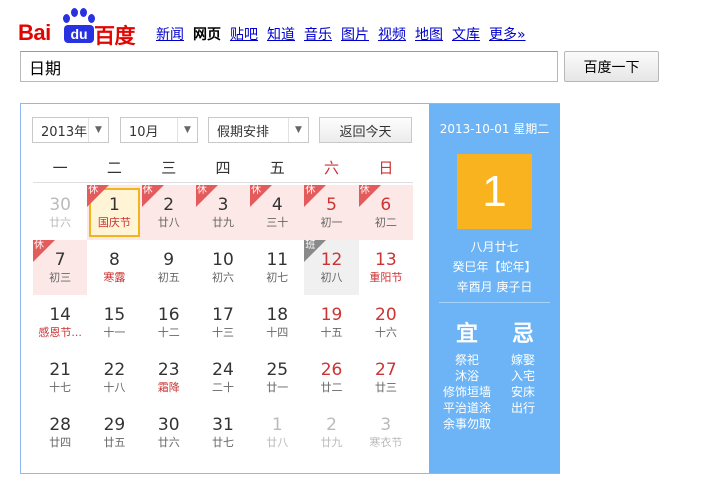  What do you see at coordinates (277, 212) in the screenshot?
I see `calendar-day-cell: 休 4 三十` at bounding box center [277, 212].